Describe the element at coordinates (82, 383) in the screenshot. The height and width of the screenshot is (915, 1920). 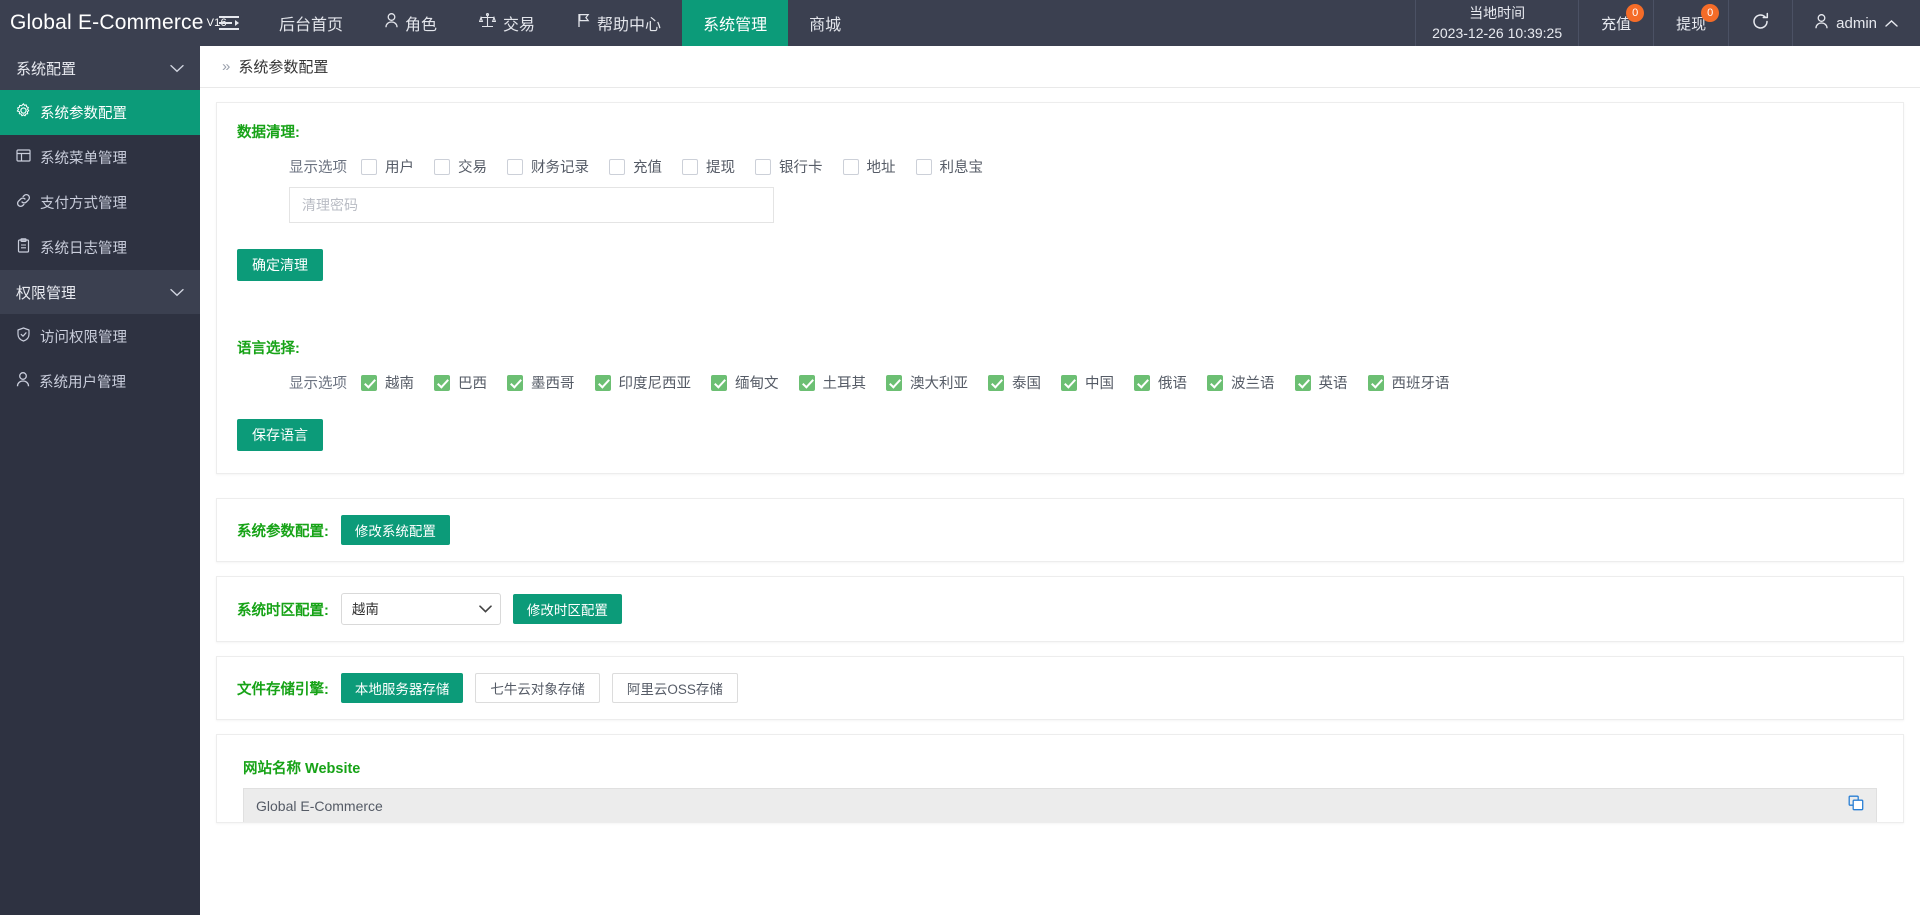
I see `sidebar-item-label: 系统用户管理` at that location.